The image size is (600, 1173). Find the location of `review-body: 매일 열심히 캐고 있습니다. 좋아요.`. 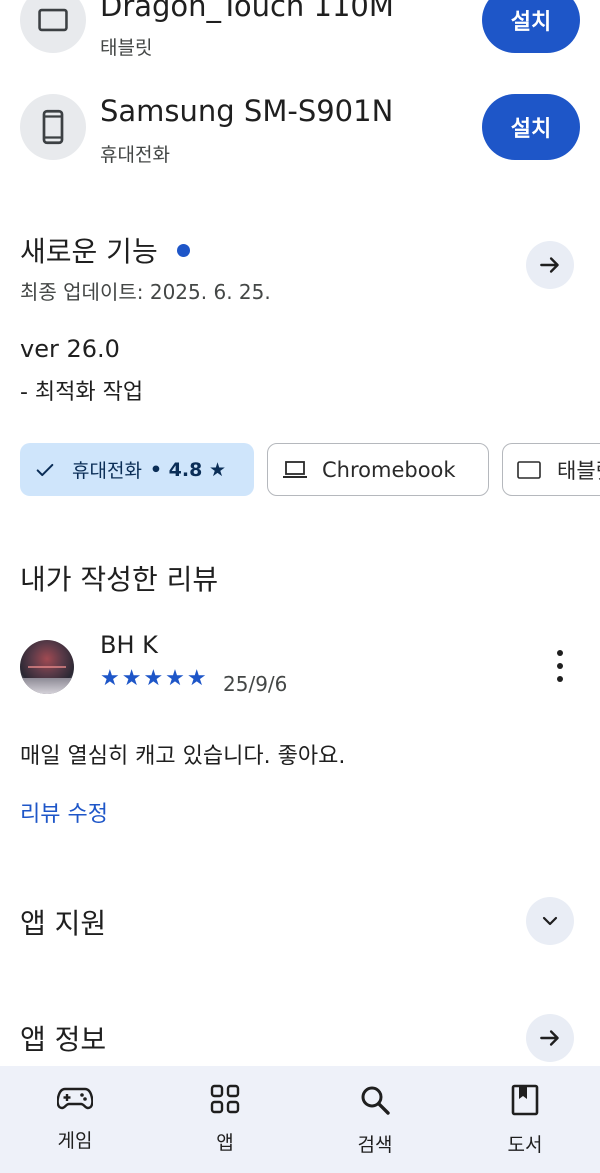

review-body: 매일 열심히 캐고 있습니다. 좋아요. is located at coordinates (183, 756).